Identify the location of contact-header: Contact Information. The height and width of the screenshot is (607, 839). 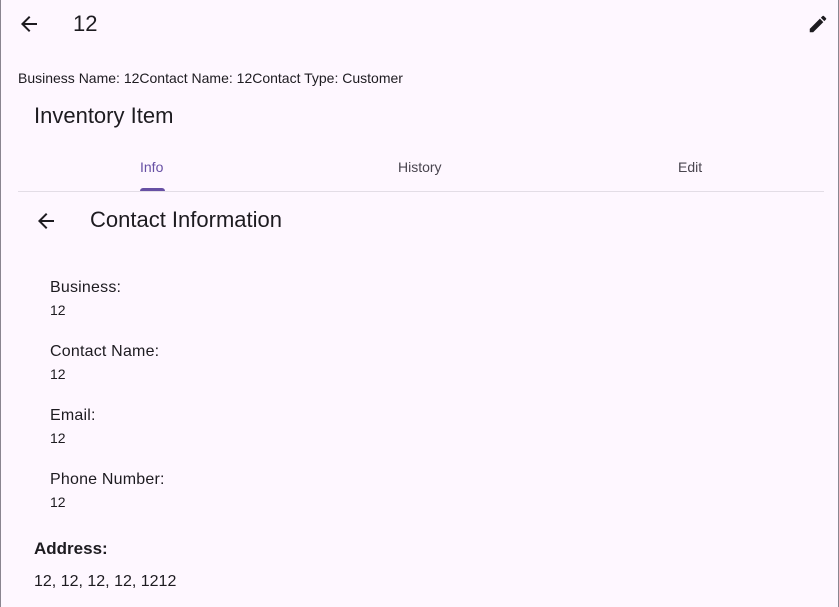
(419, 220).